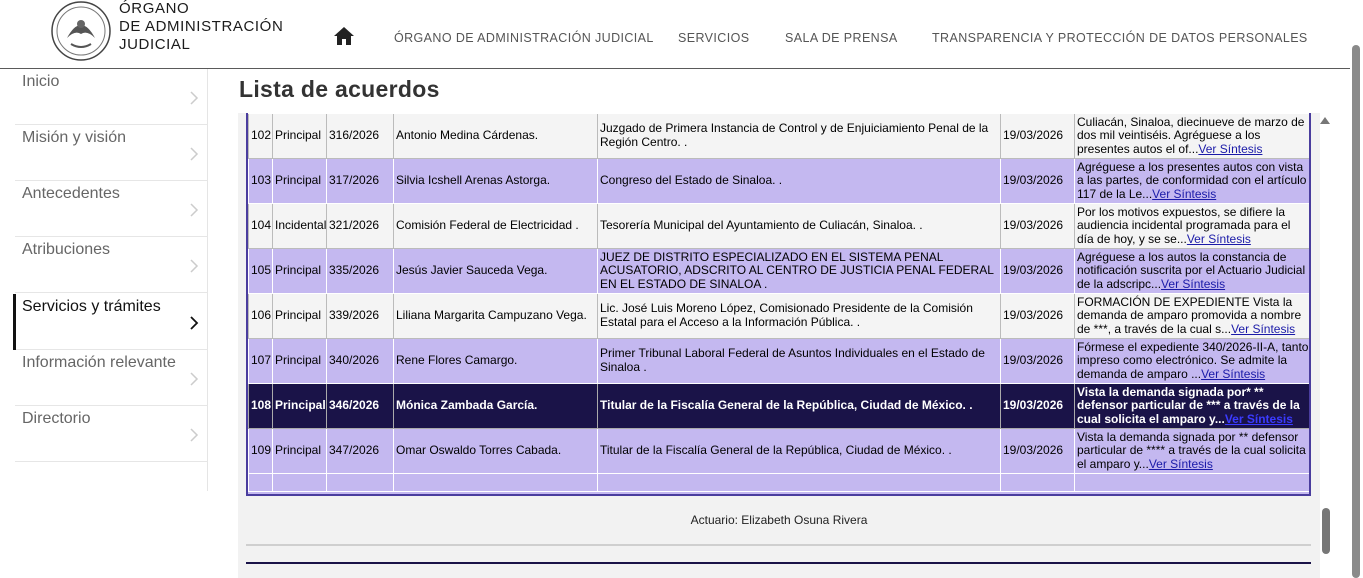  I want to click on actuario-label: Actuario: Elizabeth Osuna Rivera, so click(779, 520).